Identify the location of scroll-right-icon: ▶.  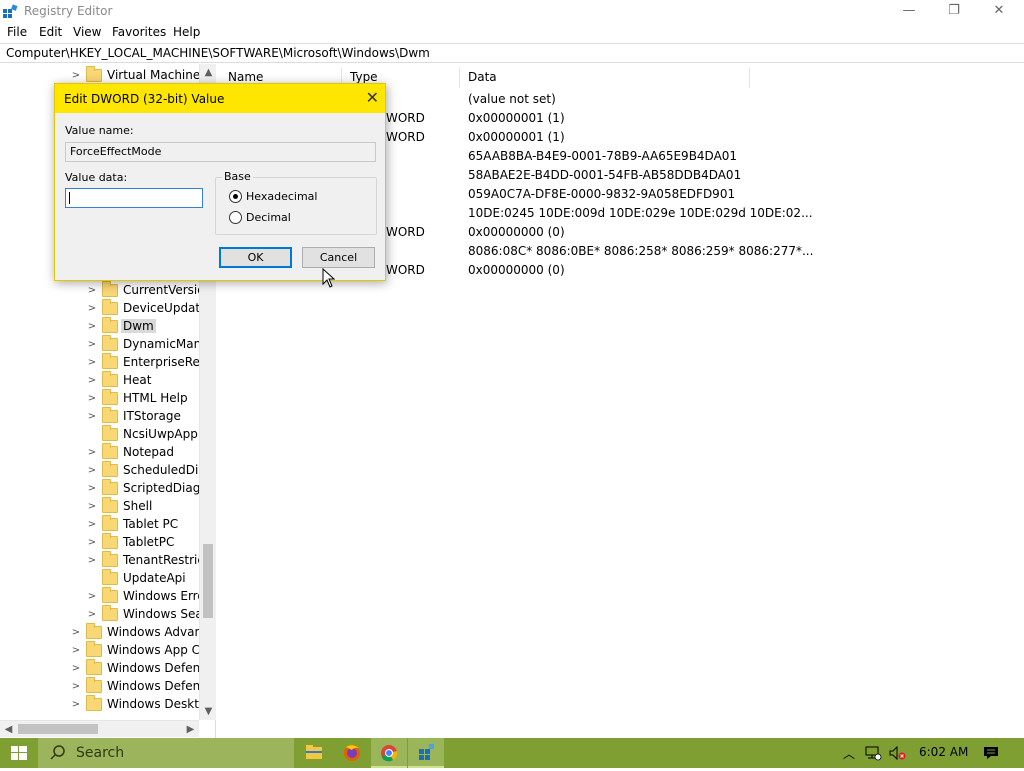
(190, 729).